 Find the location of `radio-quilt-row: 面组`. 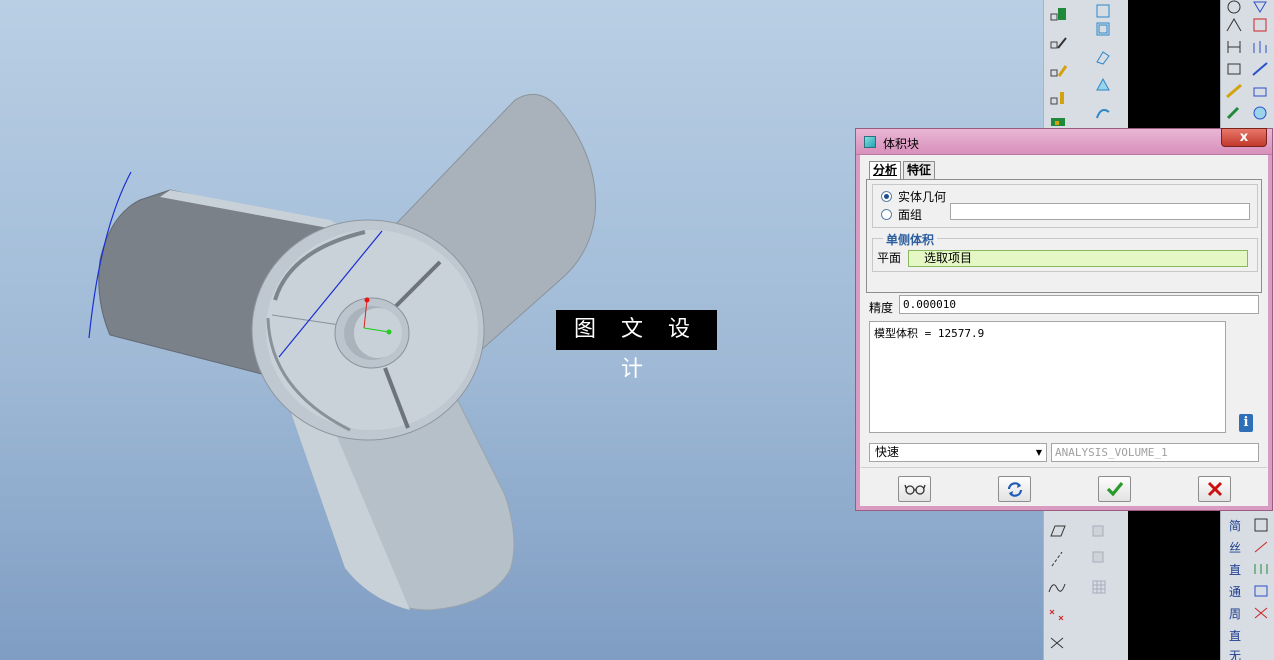

radio-quilt-row: 面组 is located at coordinates (901, 214).